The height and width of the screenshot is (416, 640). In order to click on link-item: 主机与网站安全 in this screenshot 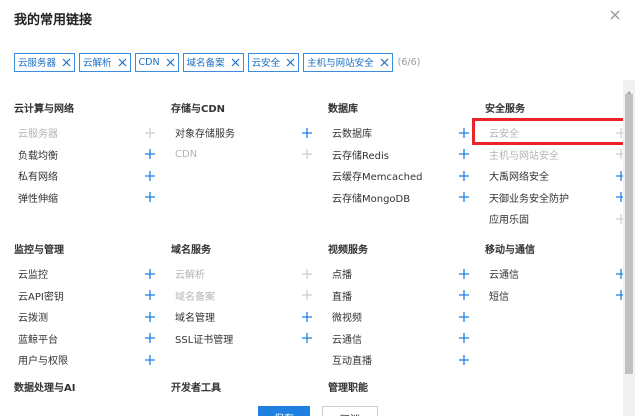, I will do `click(558, 155)`.